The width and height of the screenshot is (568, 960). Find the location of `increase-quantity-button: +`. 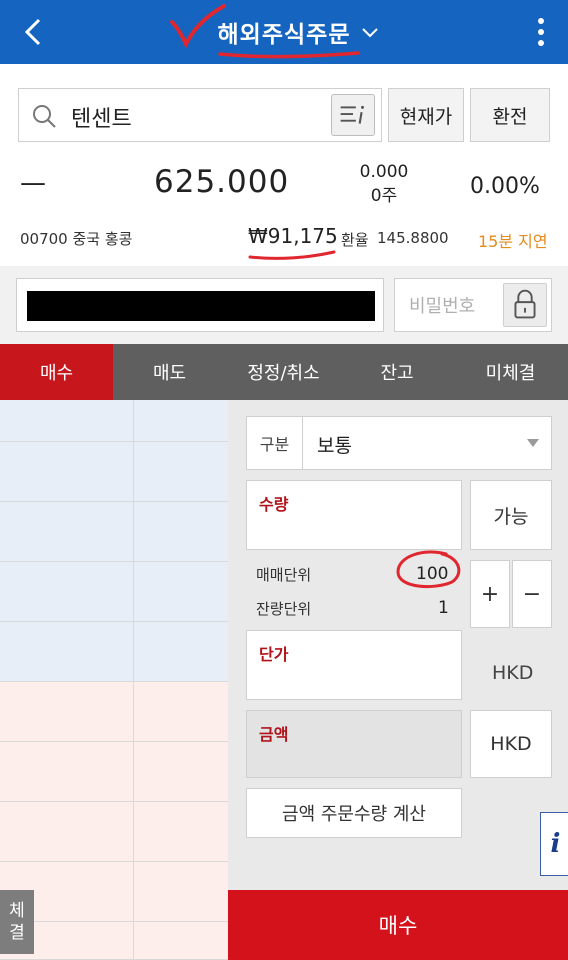

increase-quantity-button: + is located at coordinates (490, 594).